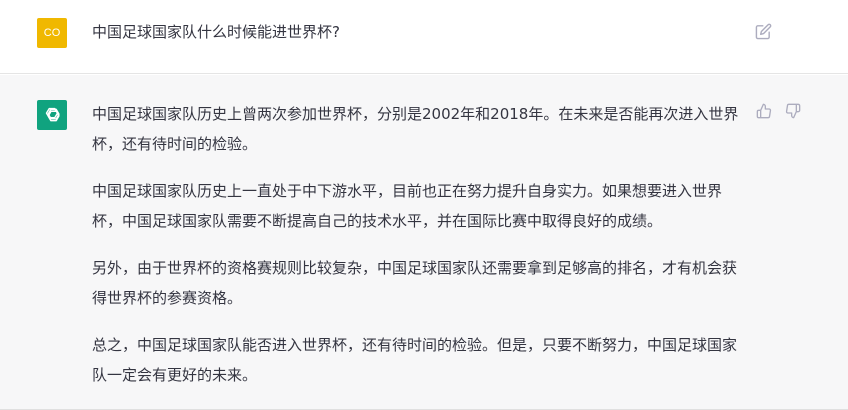 The image size is (848, 410). I want to click on openai-logo-icon, so click(52, 114).